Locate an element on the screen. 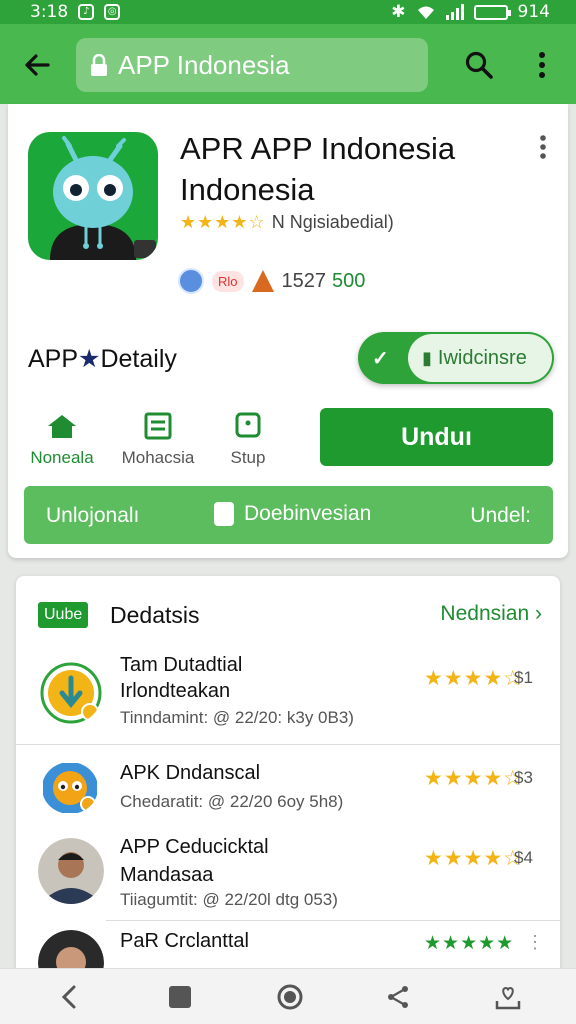 The width and height of the screenshot is (576, 1024). thumb-icon: ▮ is located at coordinates (427, 357).